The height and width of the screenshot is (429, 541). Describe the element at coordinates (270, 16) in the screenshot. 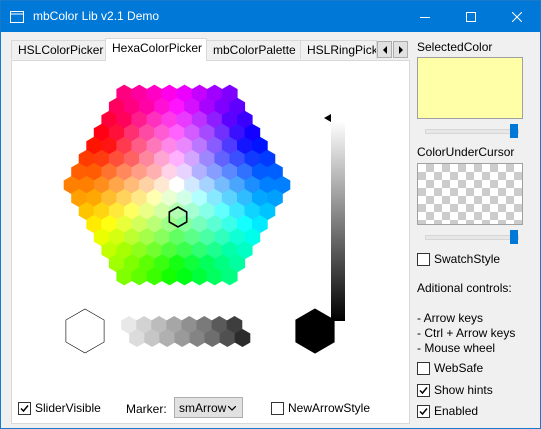

I see `title-bar: mbColor Lib v2.1 Demo` at that location.